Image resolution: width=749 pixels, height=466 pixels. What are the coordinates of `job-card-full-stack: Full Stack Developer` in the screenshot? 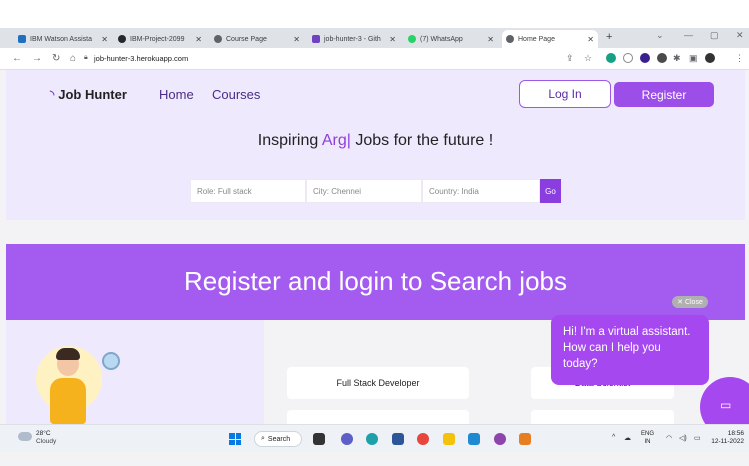 It's located at (378, 383).